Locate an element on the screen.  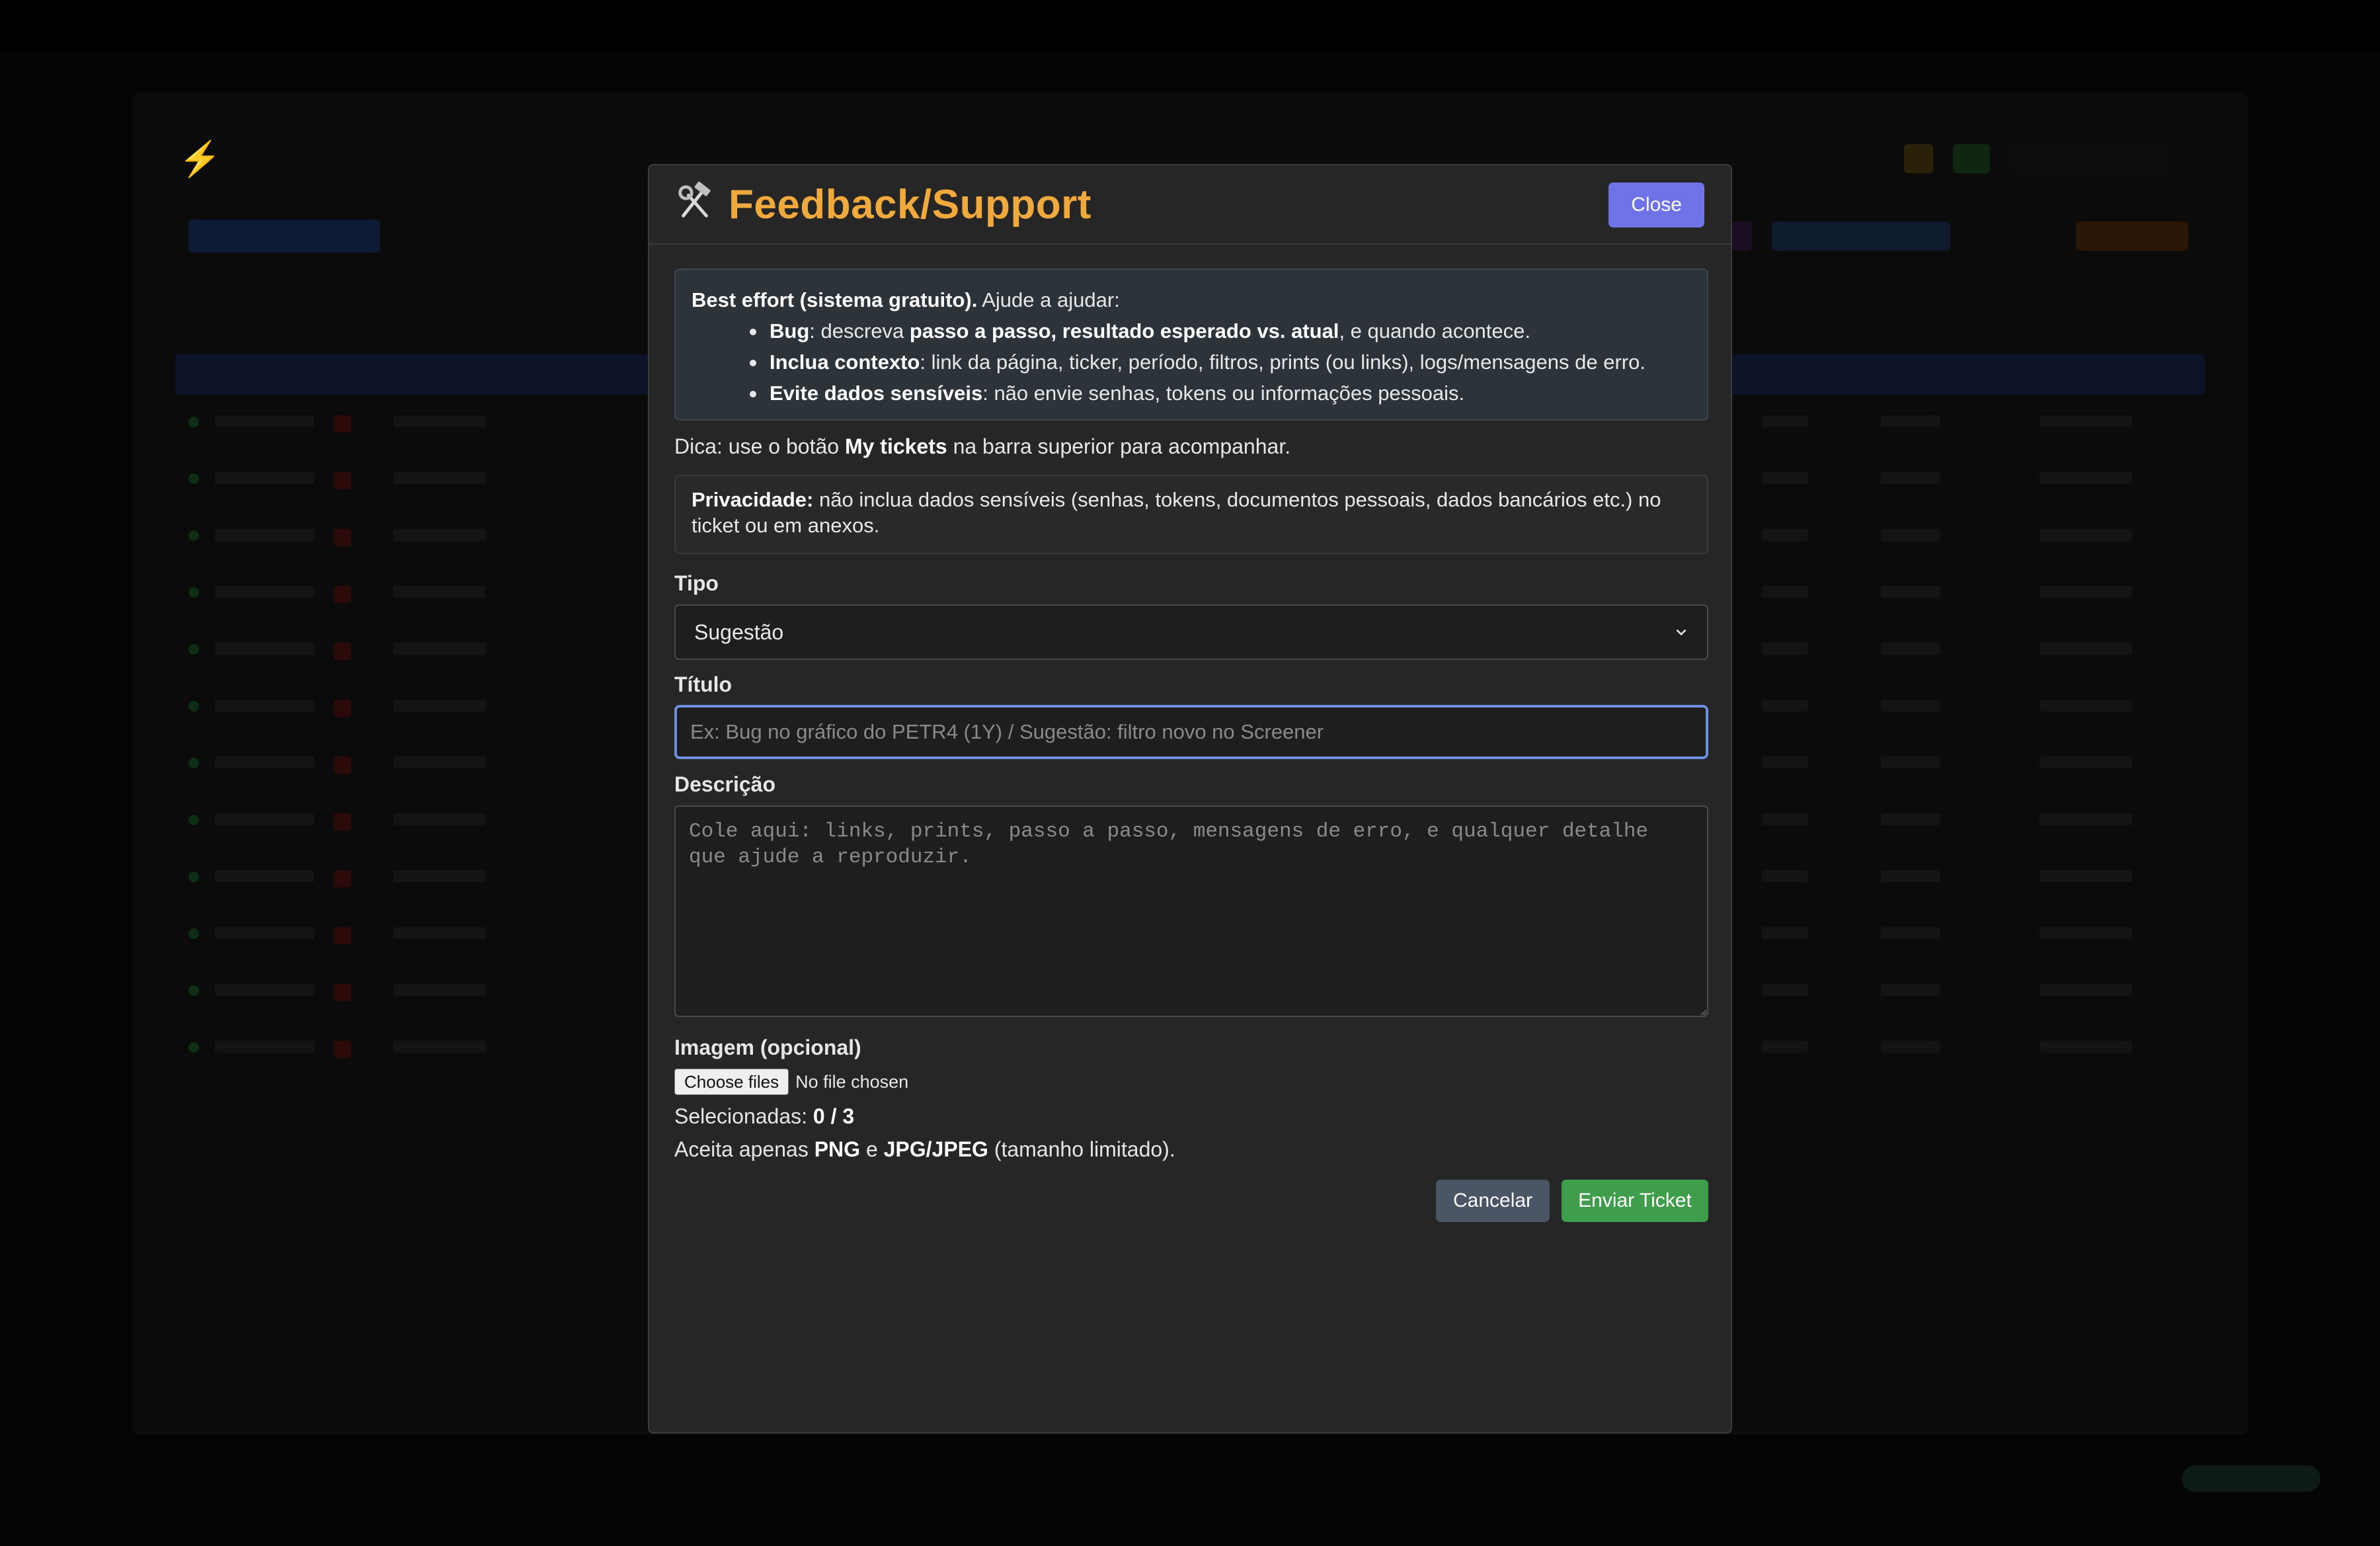
tip-text: na barra superior para acompanhar. is located at coordinates (1119, 446).